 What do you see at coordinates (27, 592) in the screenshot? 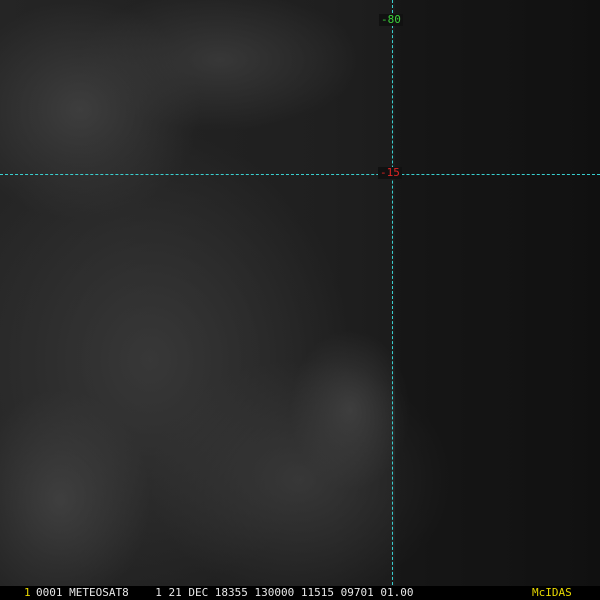
I see `frame-number: 1` at bounding box center [27, 592].